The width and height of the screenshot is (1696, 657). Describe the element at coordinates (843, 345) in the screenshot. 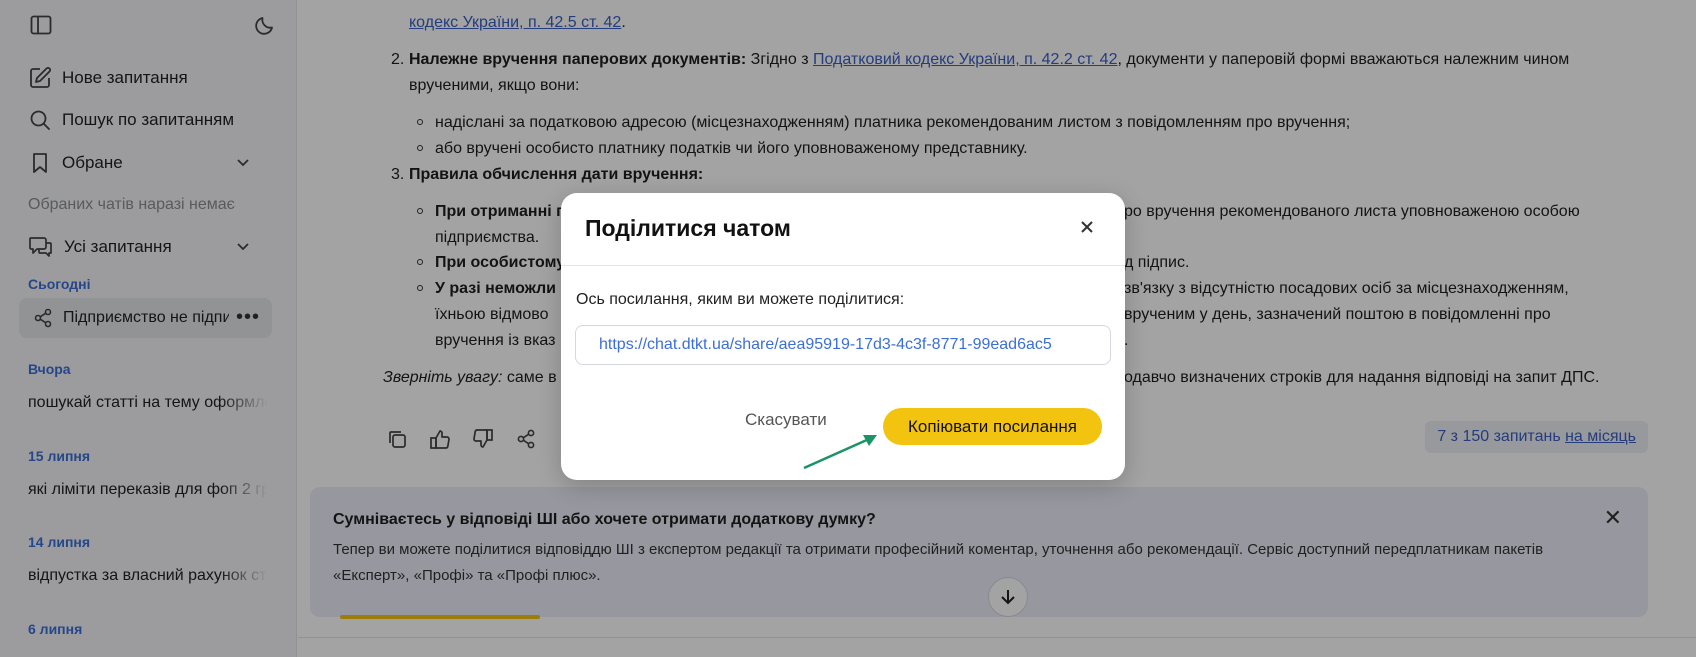

I see `share-link-input` at that location.